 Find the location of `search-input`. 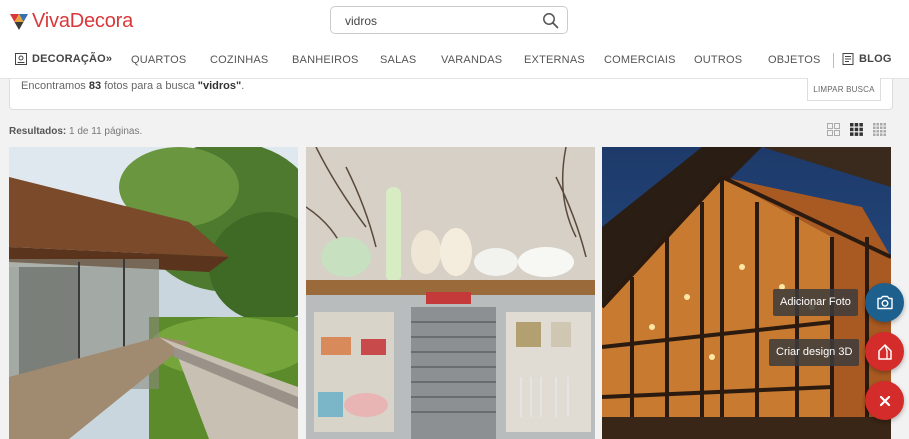

search-input is located at coordinates (440, 21).